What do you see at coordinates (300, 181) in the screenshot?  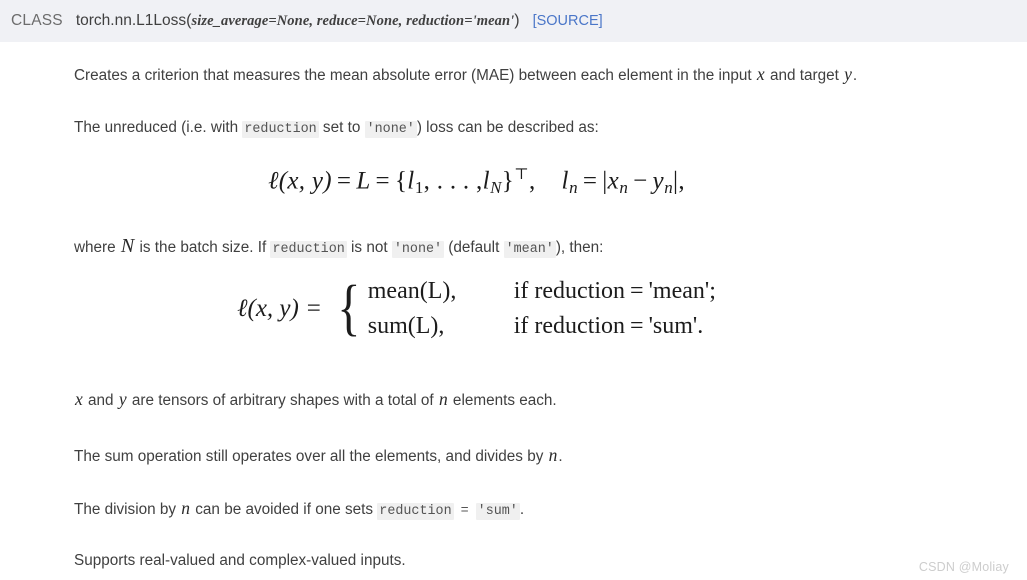 I see `eq1-lhs: ℓ(x, y)` at bounding box center [300, 181].